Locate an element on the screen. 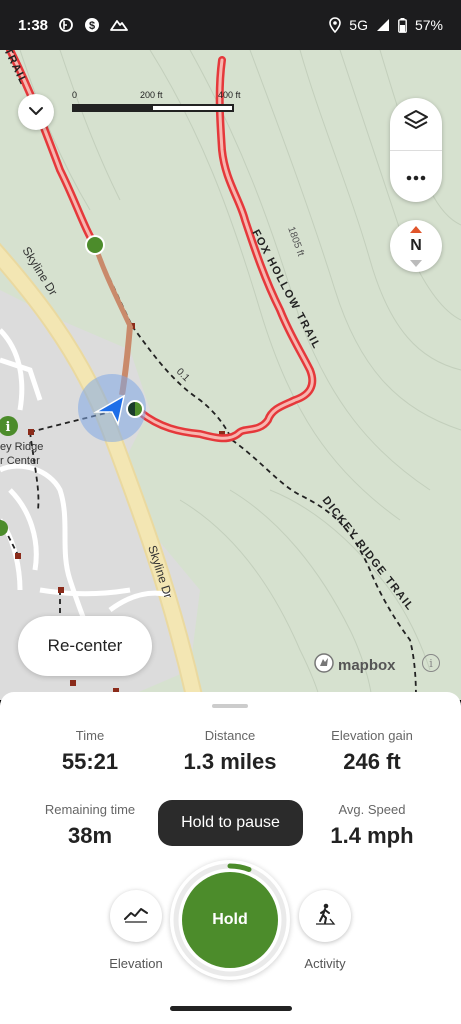 This screenshot has width=461, height=1024. activity-label: Activity is located at coordinates (325, 963).